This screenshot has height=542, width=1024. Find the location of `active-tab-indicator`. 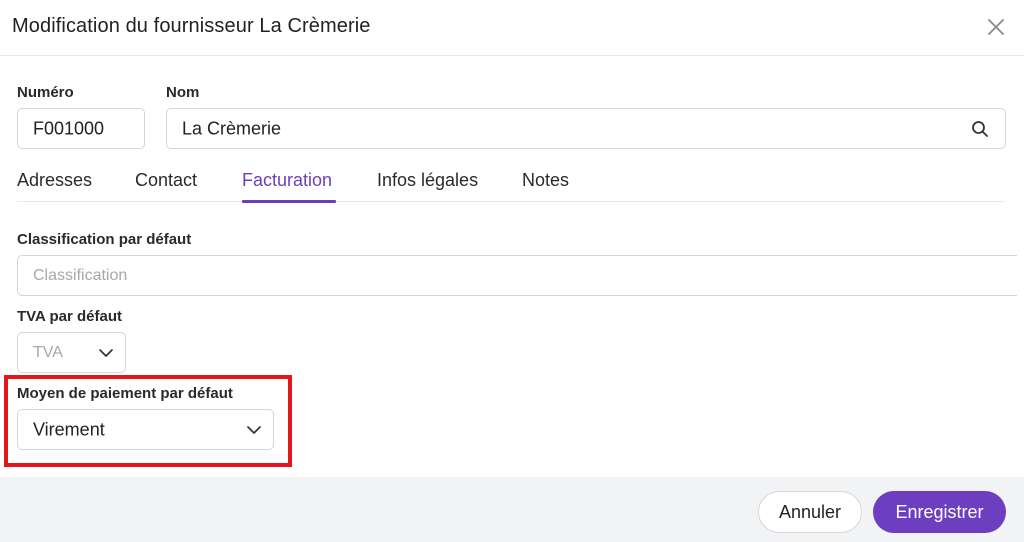

active-tab-indicator is located at coordinates (289, 201).